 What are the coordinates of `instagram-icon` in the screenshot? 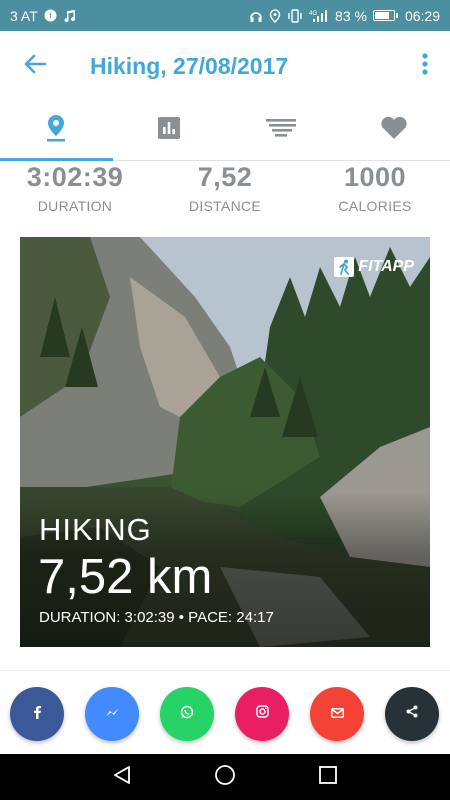 It's located at (262, 714).